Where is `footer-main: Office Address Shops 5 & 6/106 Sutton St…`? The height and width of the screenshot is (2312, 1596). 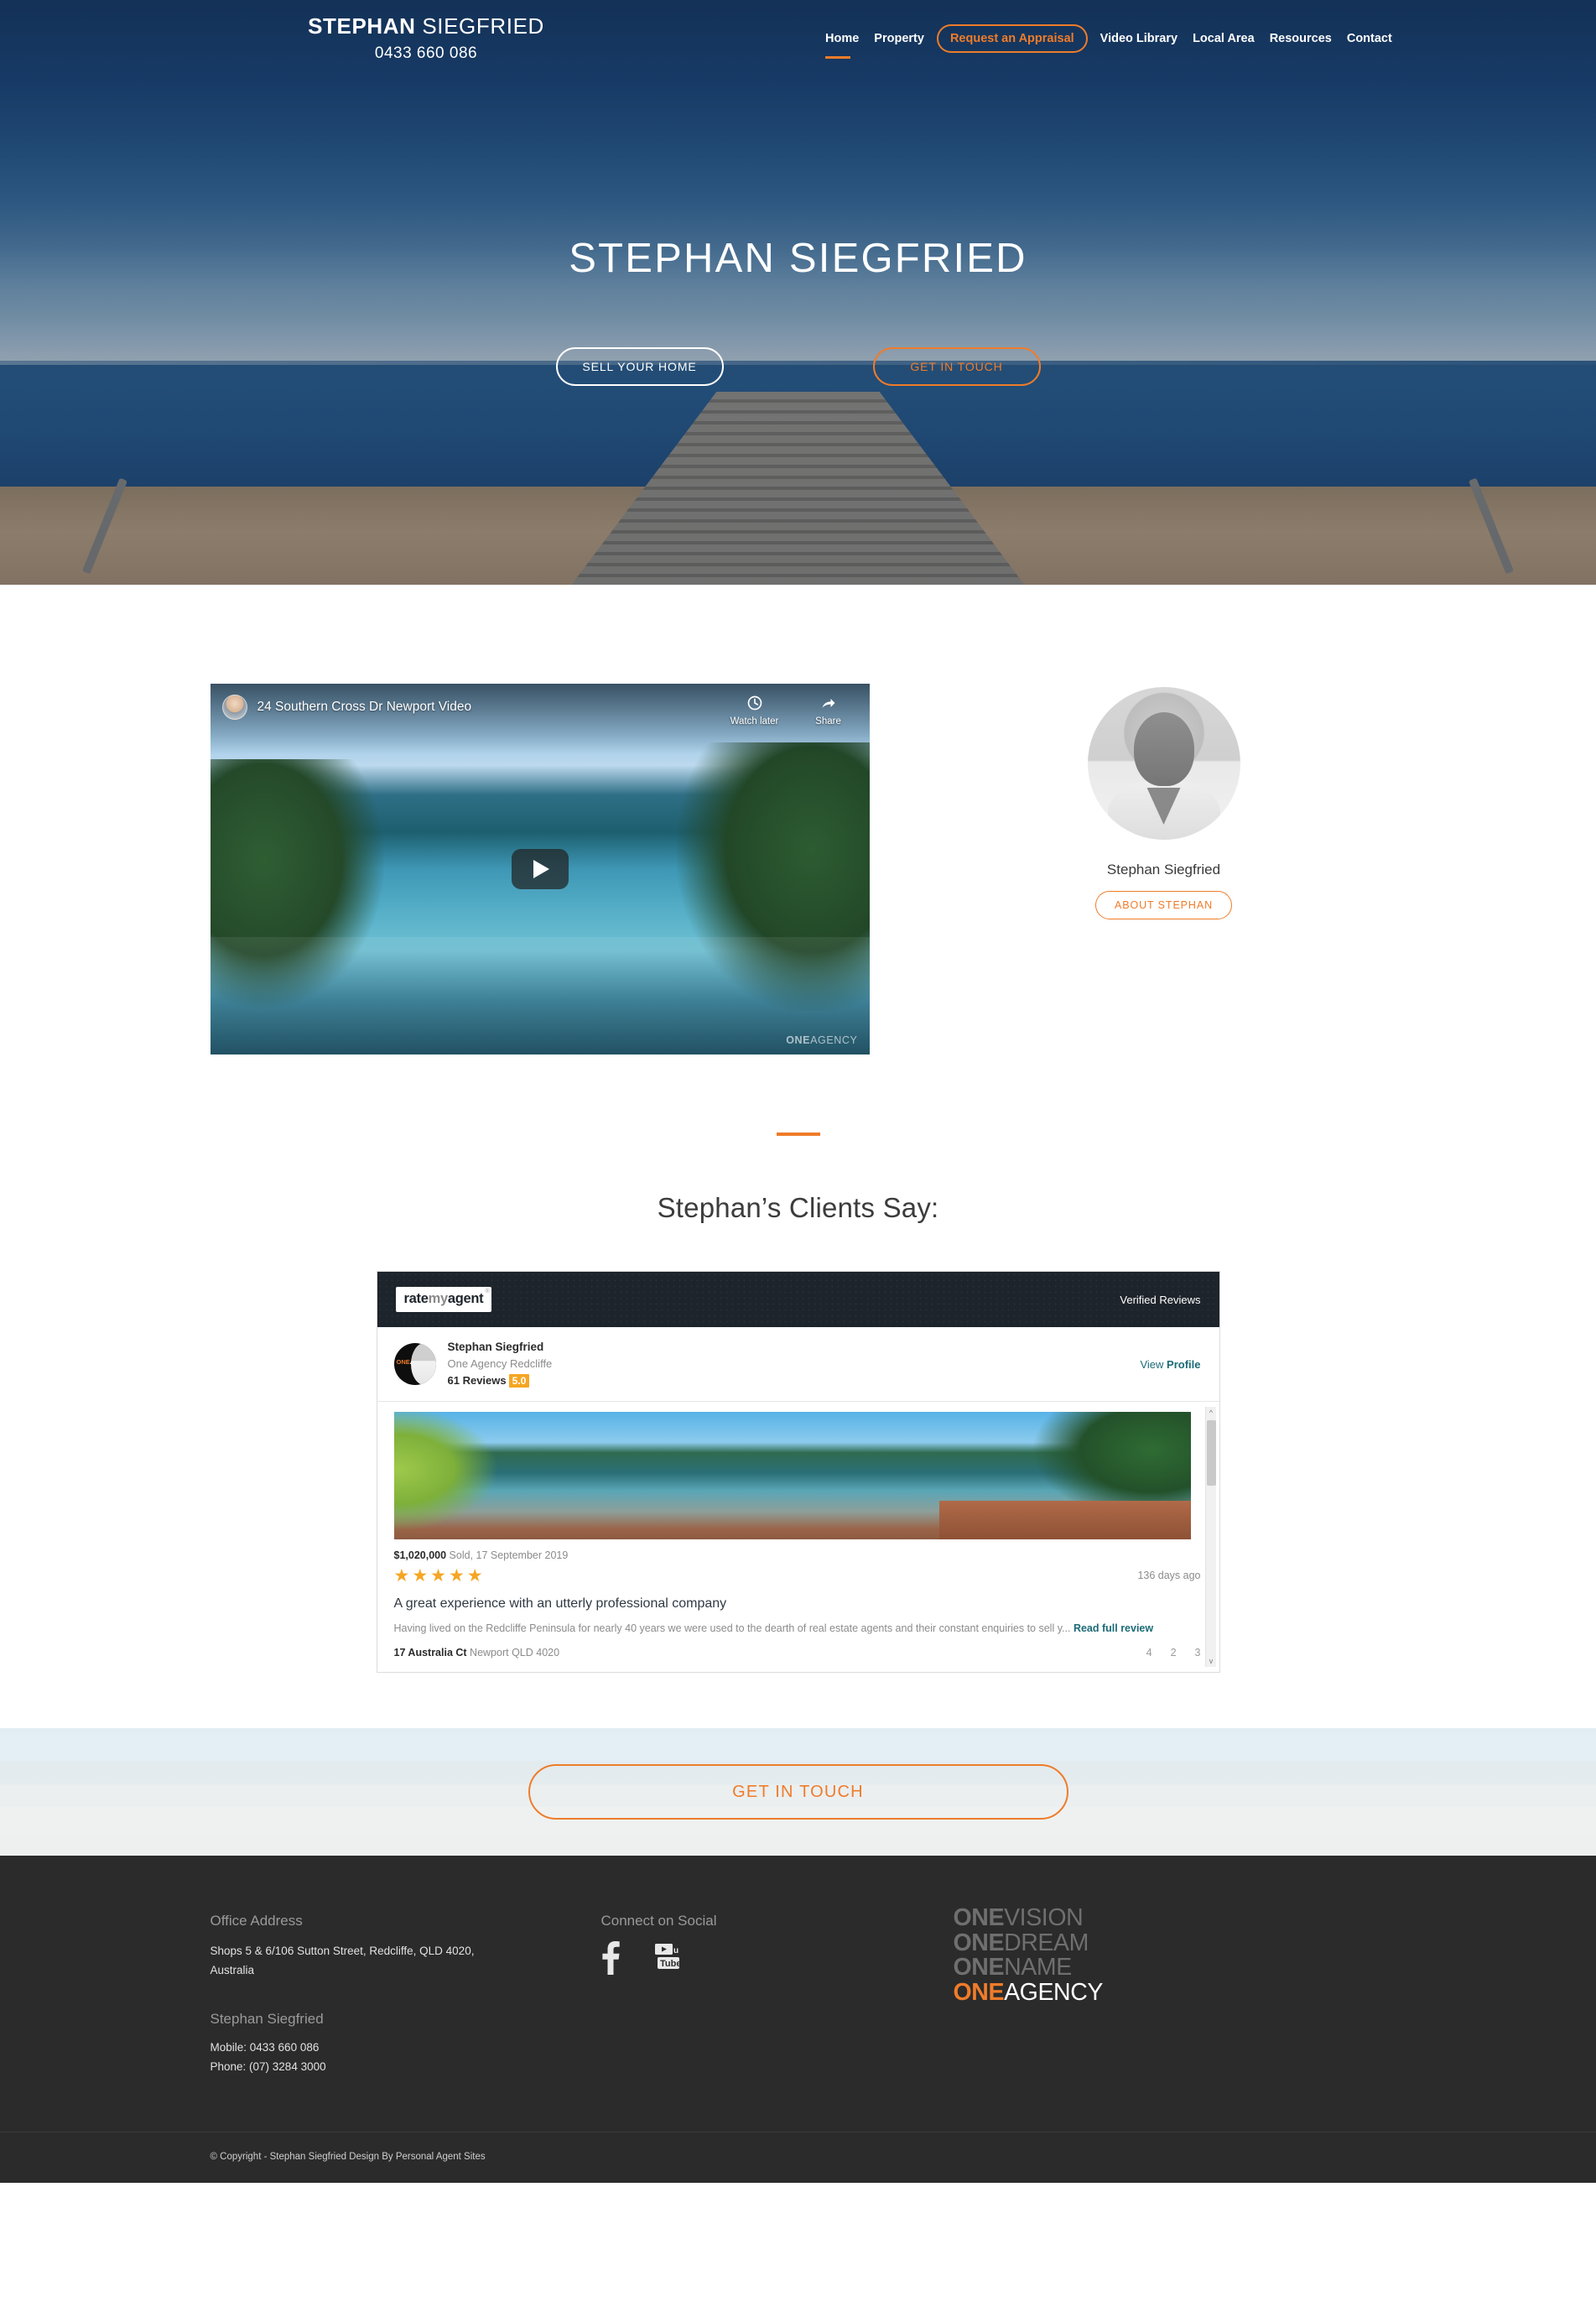
footer-main: Office Address Shops 5 & 6/106 Sutton St… is located at coordinates (798, 1994).